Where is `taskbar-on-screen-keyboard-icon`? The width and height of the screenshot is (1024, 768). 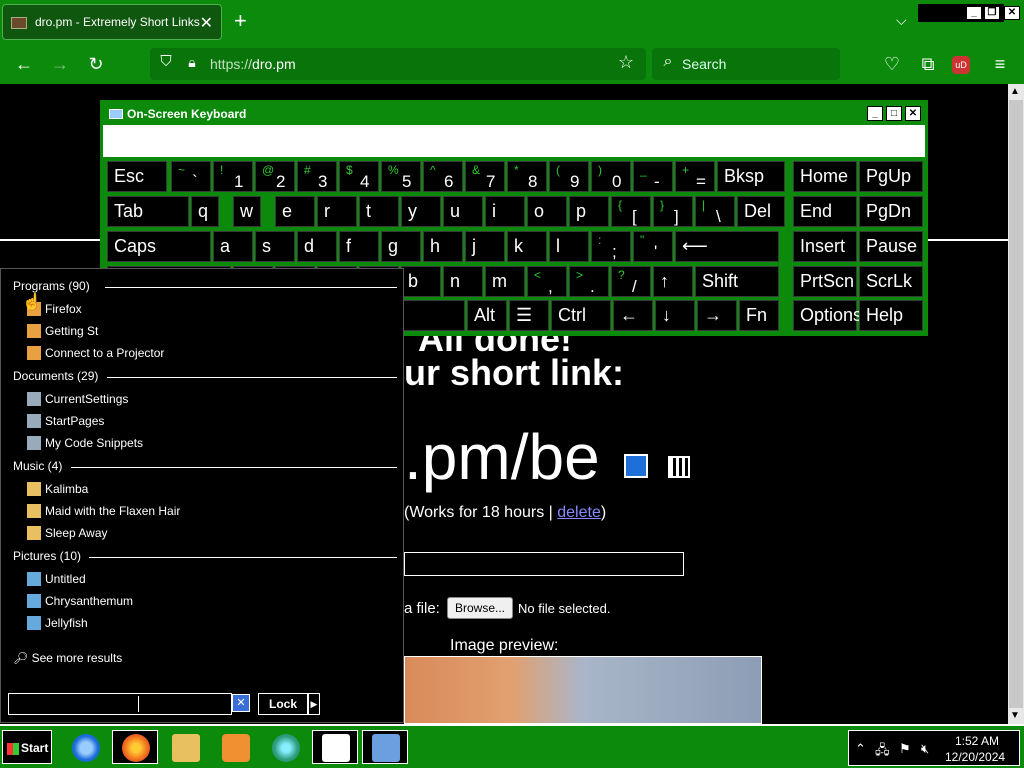
taskbar-on-screen-keyboard-icon is located at coordinates (385, 747).